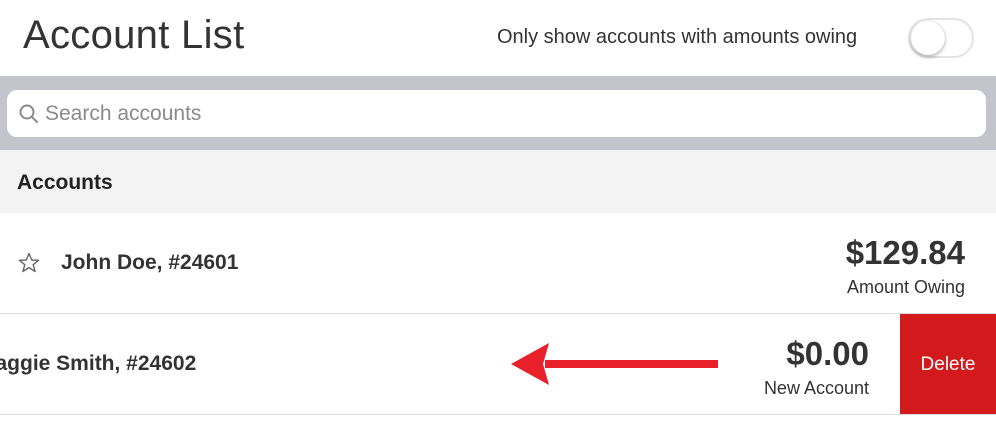  What do you see at coordinates (65, 182) in the screenshot?
I see `section-title: Accounts` at bounding box center [65, 182].